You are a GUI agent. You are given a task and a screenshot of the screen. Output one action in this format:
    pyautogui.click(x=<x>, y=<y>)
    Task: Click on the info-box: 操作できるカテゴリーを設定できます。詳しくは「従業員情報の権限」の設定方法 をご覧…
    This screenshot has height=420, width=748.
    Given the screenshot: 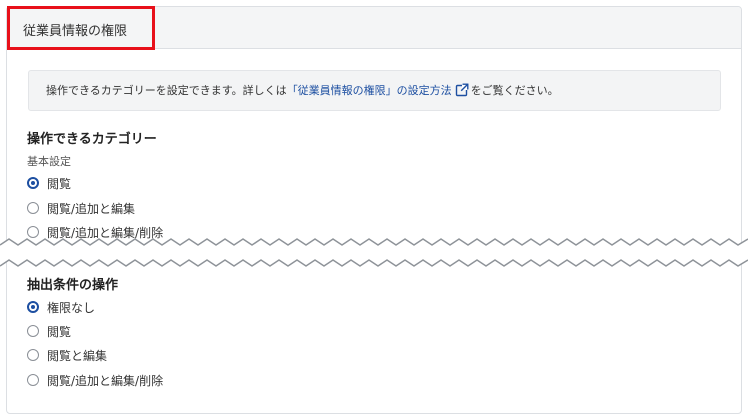 What is the action you would take?
    pyautogui.click(x=374, y=90)
    